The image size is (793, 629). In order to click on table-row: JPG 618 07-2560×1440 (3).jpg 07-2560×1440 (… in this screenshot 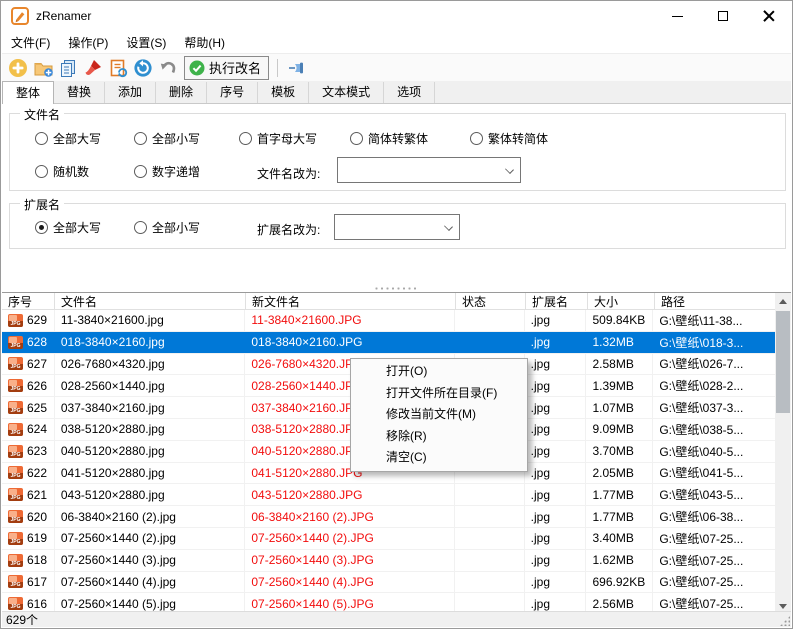, I will do `click(388, 560)`.